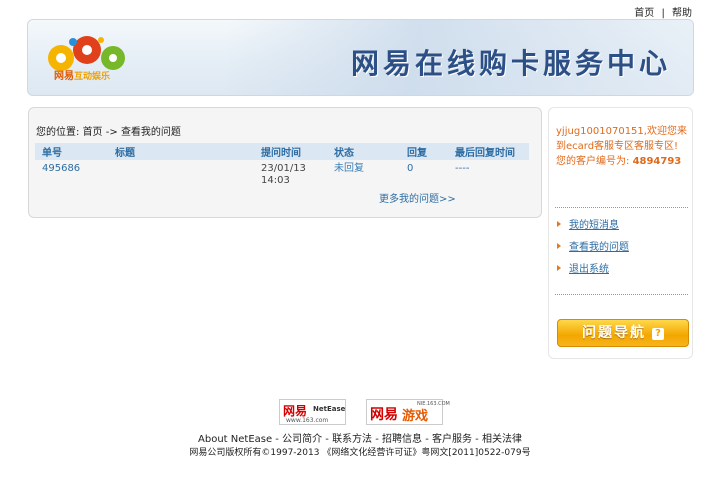 This screenshot has width=720, height=477. Describe the element at coordinates (111, 132) in the screenshot. I see `breadcrumb-arrow: ->` at that location.